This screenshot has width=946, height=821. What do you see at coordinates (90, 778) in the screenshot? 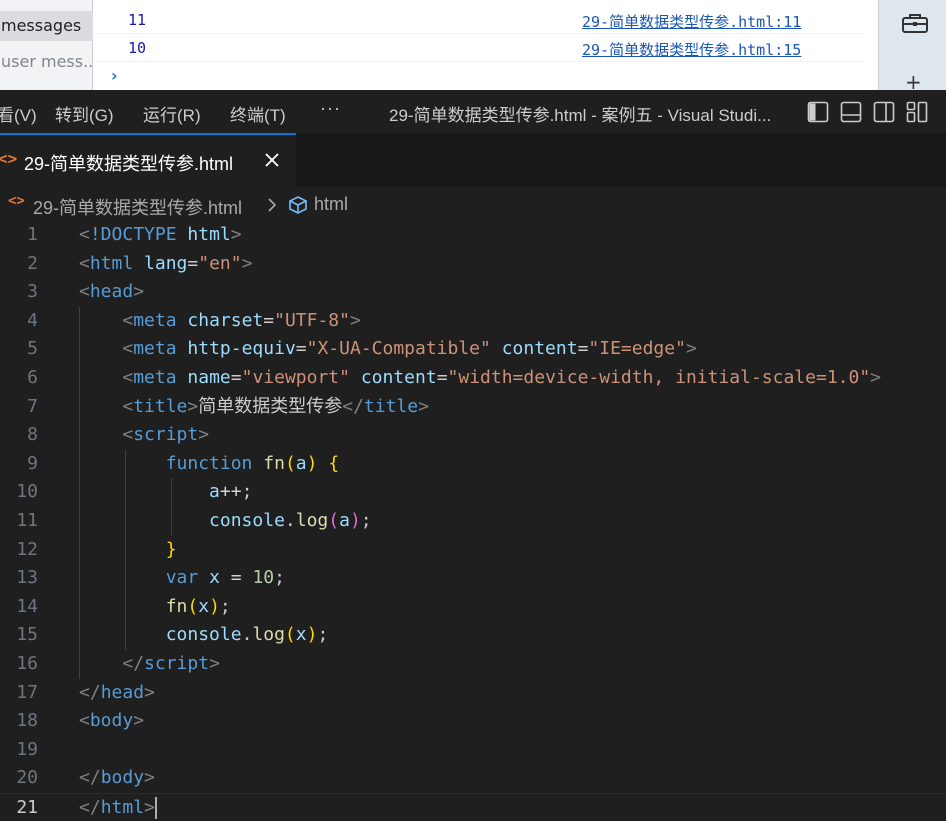
I see `code-token: </` at bounding box center [90, 778].